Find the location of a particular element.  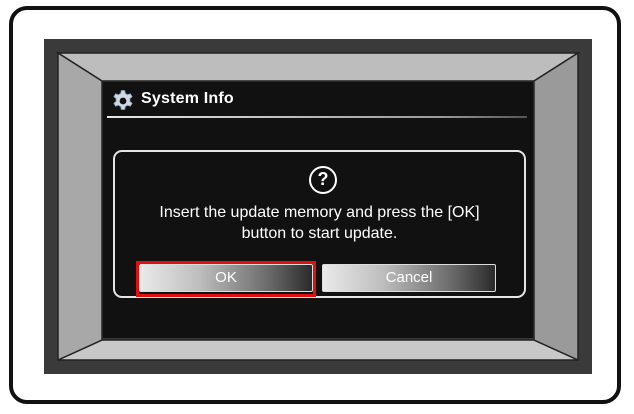

message-line-2: button to start update. is located at coordinates (319, 233).